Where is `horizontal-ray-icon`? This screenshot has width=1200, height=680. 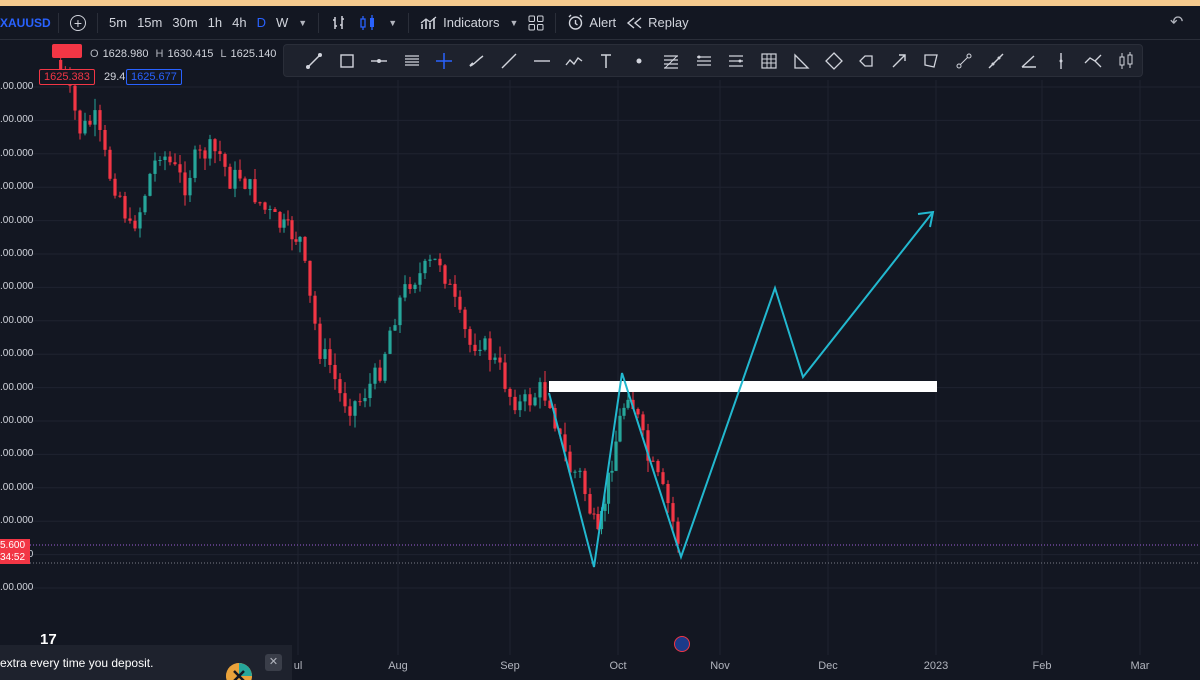
horizontal-ray-icon is located at coordinates (379, 60).